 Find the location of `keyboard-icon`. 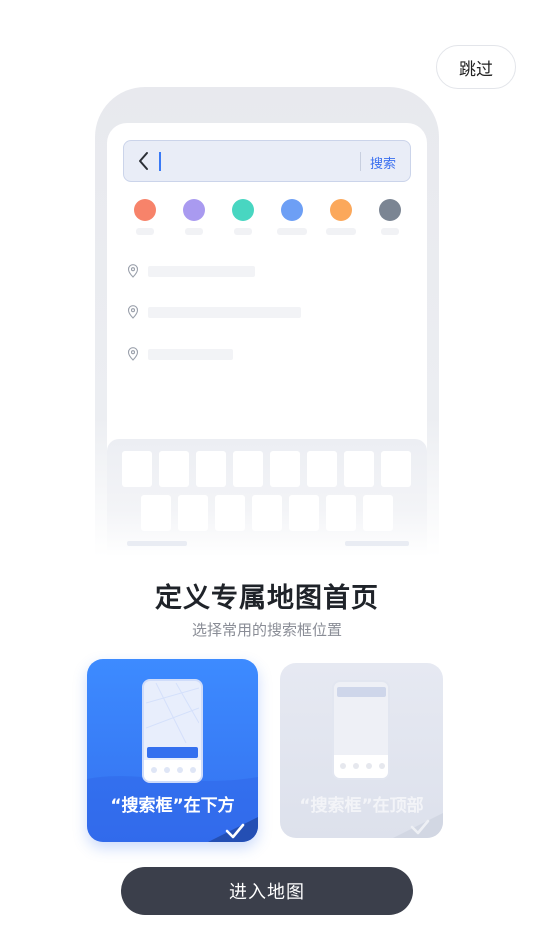

keyboard-icon is located at coordinates (267, 498).